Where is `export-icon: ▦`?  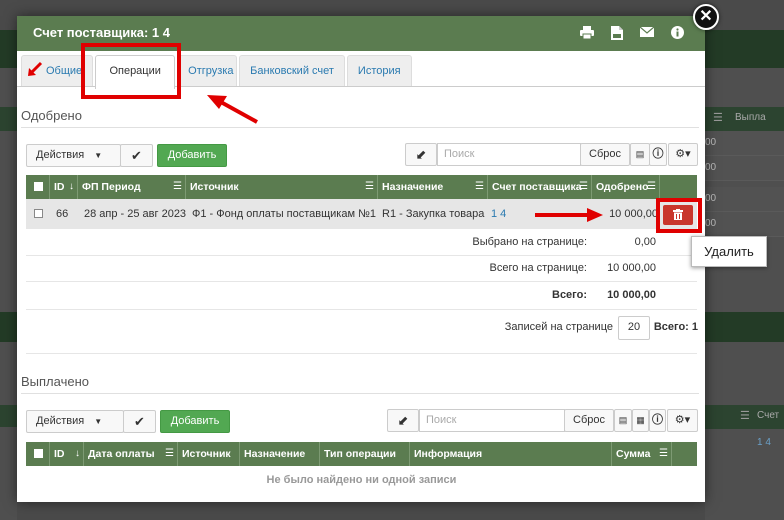
export-icon: ▦ is located at coordinates (640, 420).